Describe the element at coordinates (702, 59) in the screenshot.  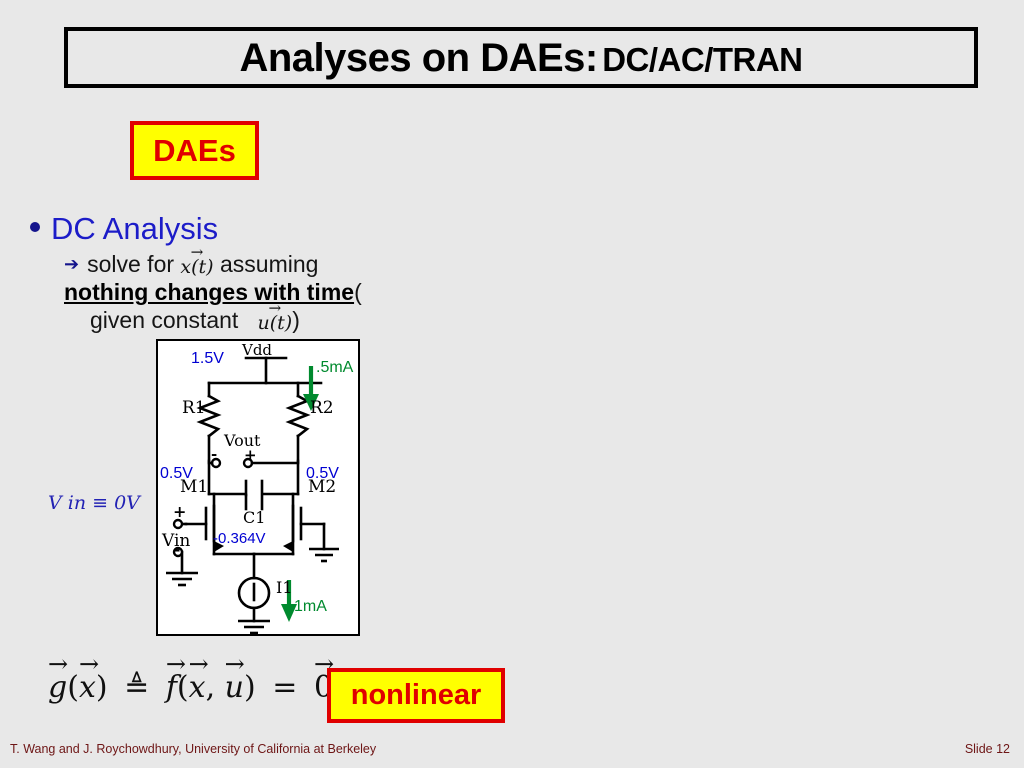
I see `title-sub-text: DC/AC/TRAN` at that location.